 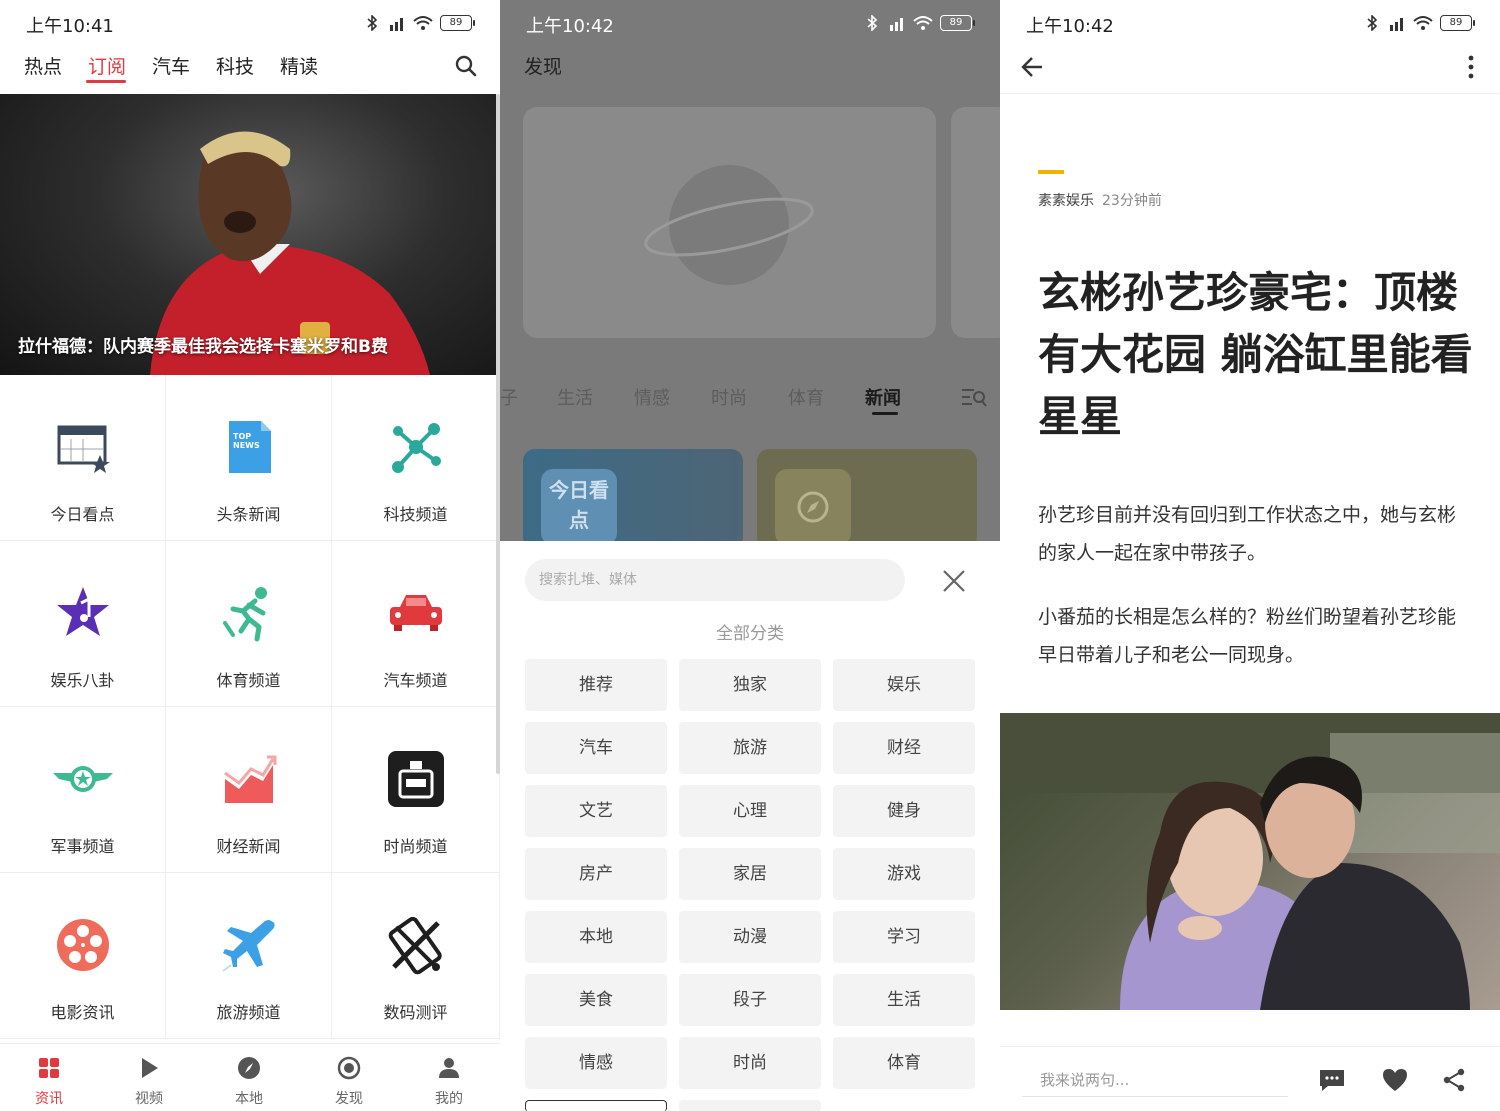 What do you see at coordinates (652, 397) in the screenshot?
I see `category-tab: 情感` at bounding box center [652, 397].